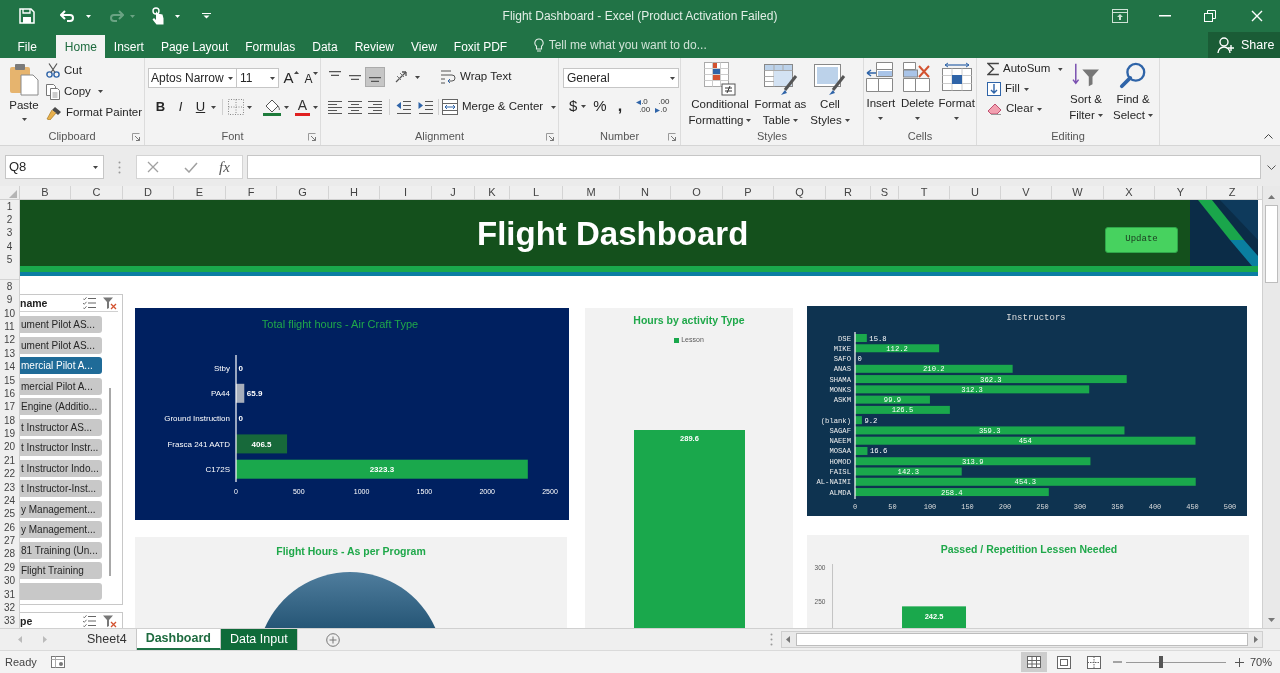 The width and height of the screenshot is (1280, 673). Describe the element at coordinates (9, 474) in the screenshot. I see `row-header: 22` at that location.